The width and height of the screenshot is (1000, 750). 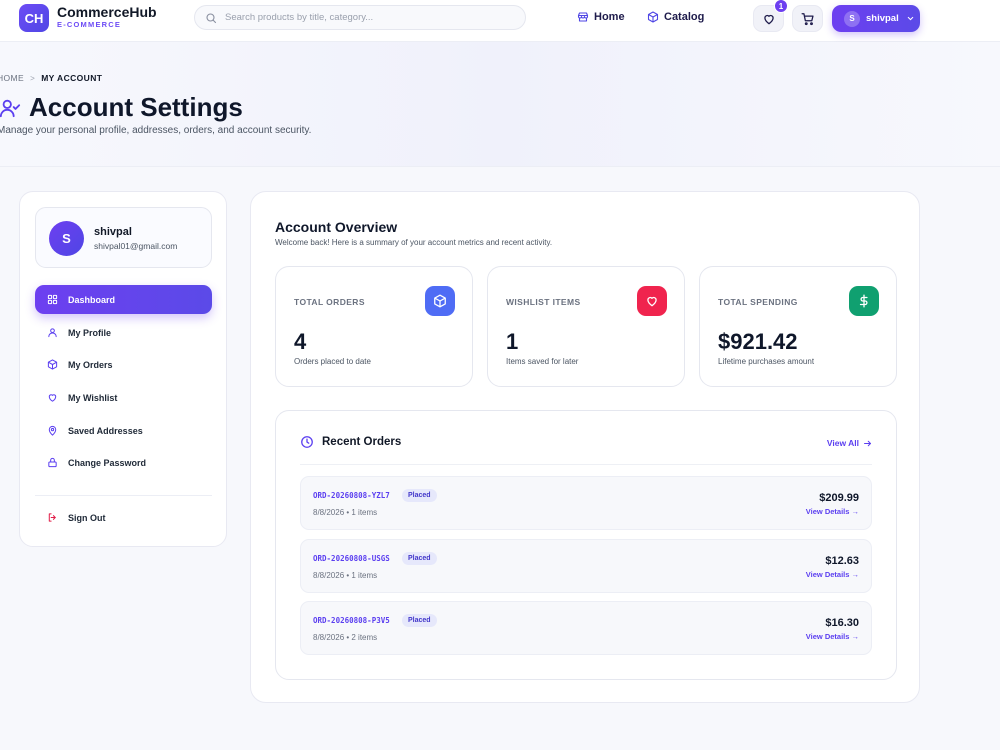 I want to click on recent-orders-header: Recent Orders, so click(x=350, y=442).